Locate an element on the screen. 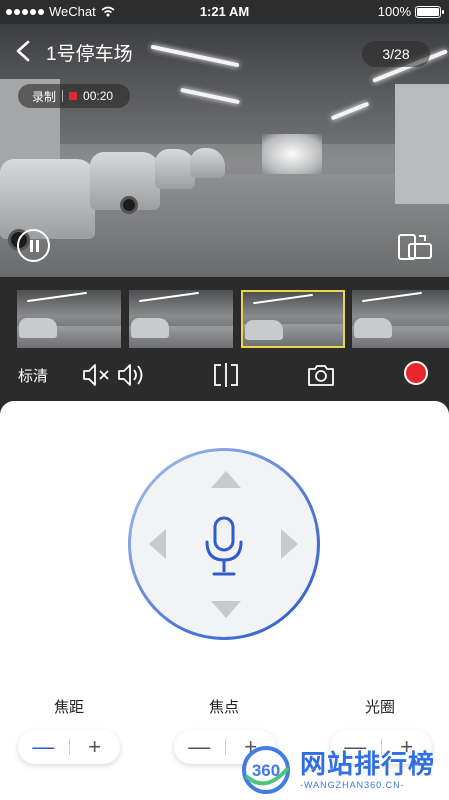 This screenshot has height=800, width=449. battery-percent: 100% is located at coordinates (394, 11).